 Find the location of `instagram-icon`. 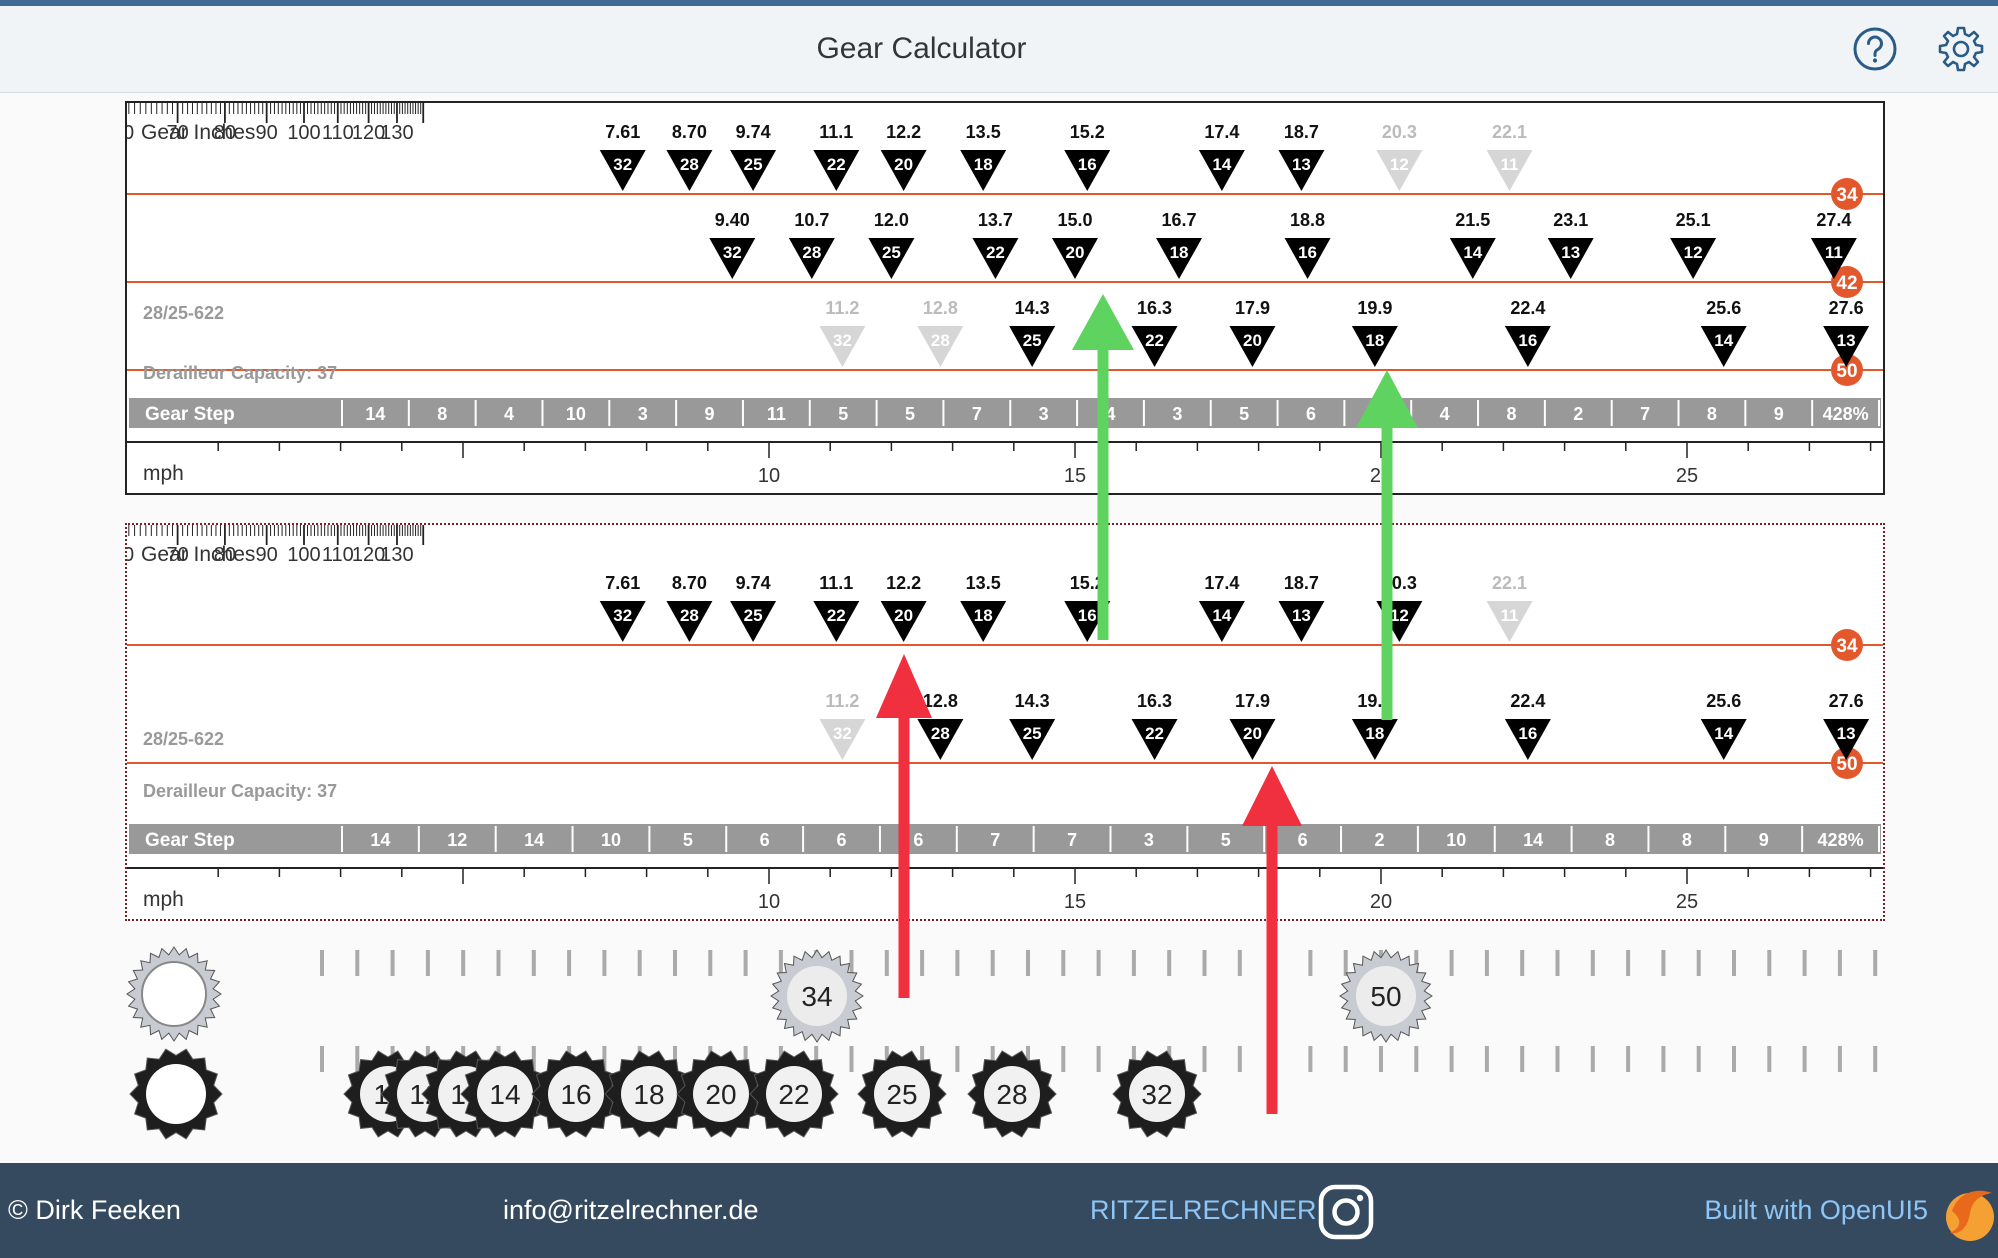

instagram-icon is located at coordinates (1346, 1212).